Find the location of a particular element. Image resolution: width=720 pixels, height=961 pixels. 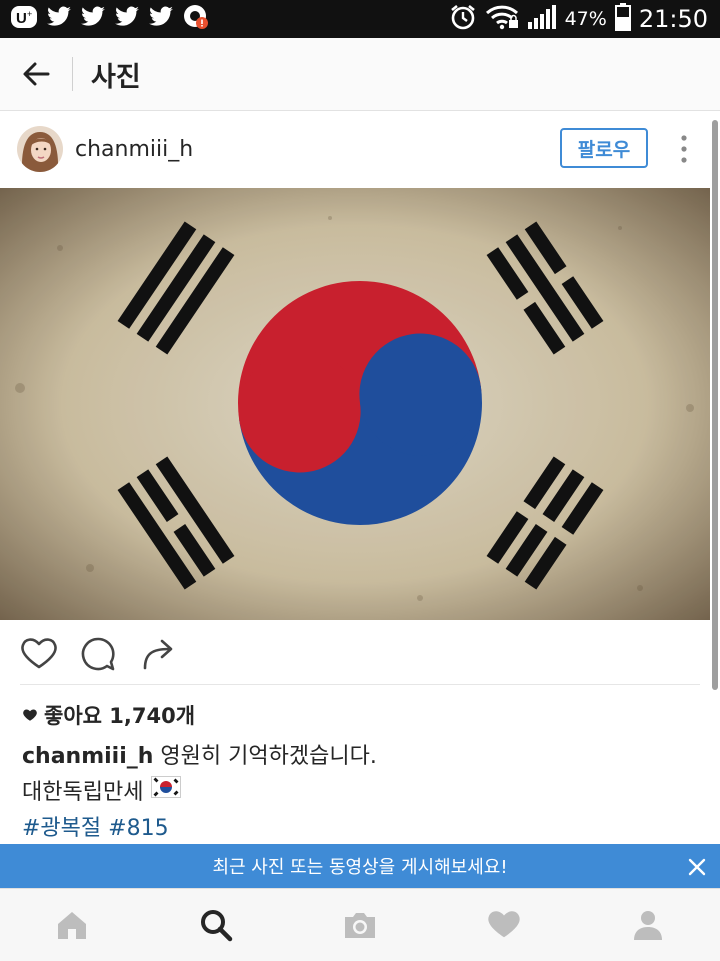

nav-profile is located at coordinates (648, 925).